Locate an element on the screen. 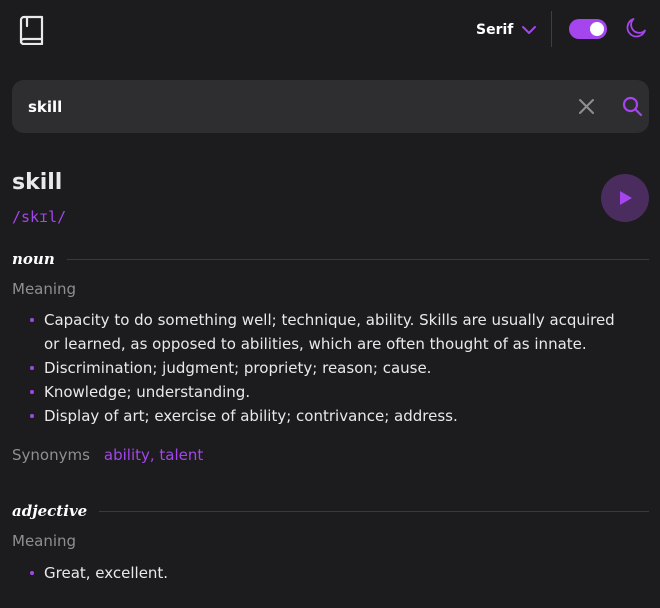 The image size is (660, 608). search-bar is located at coordinates (330, 106).